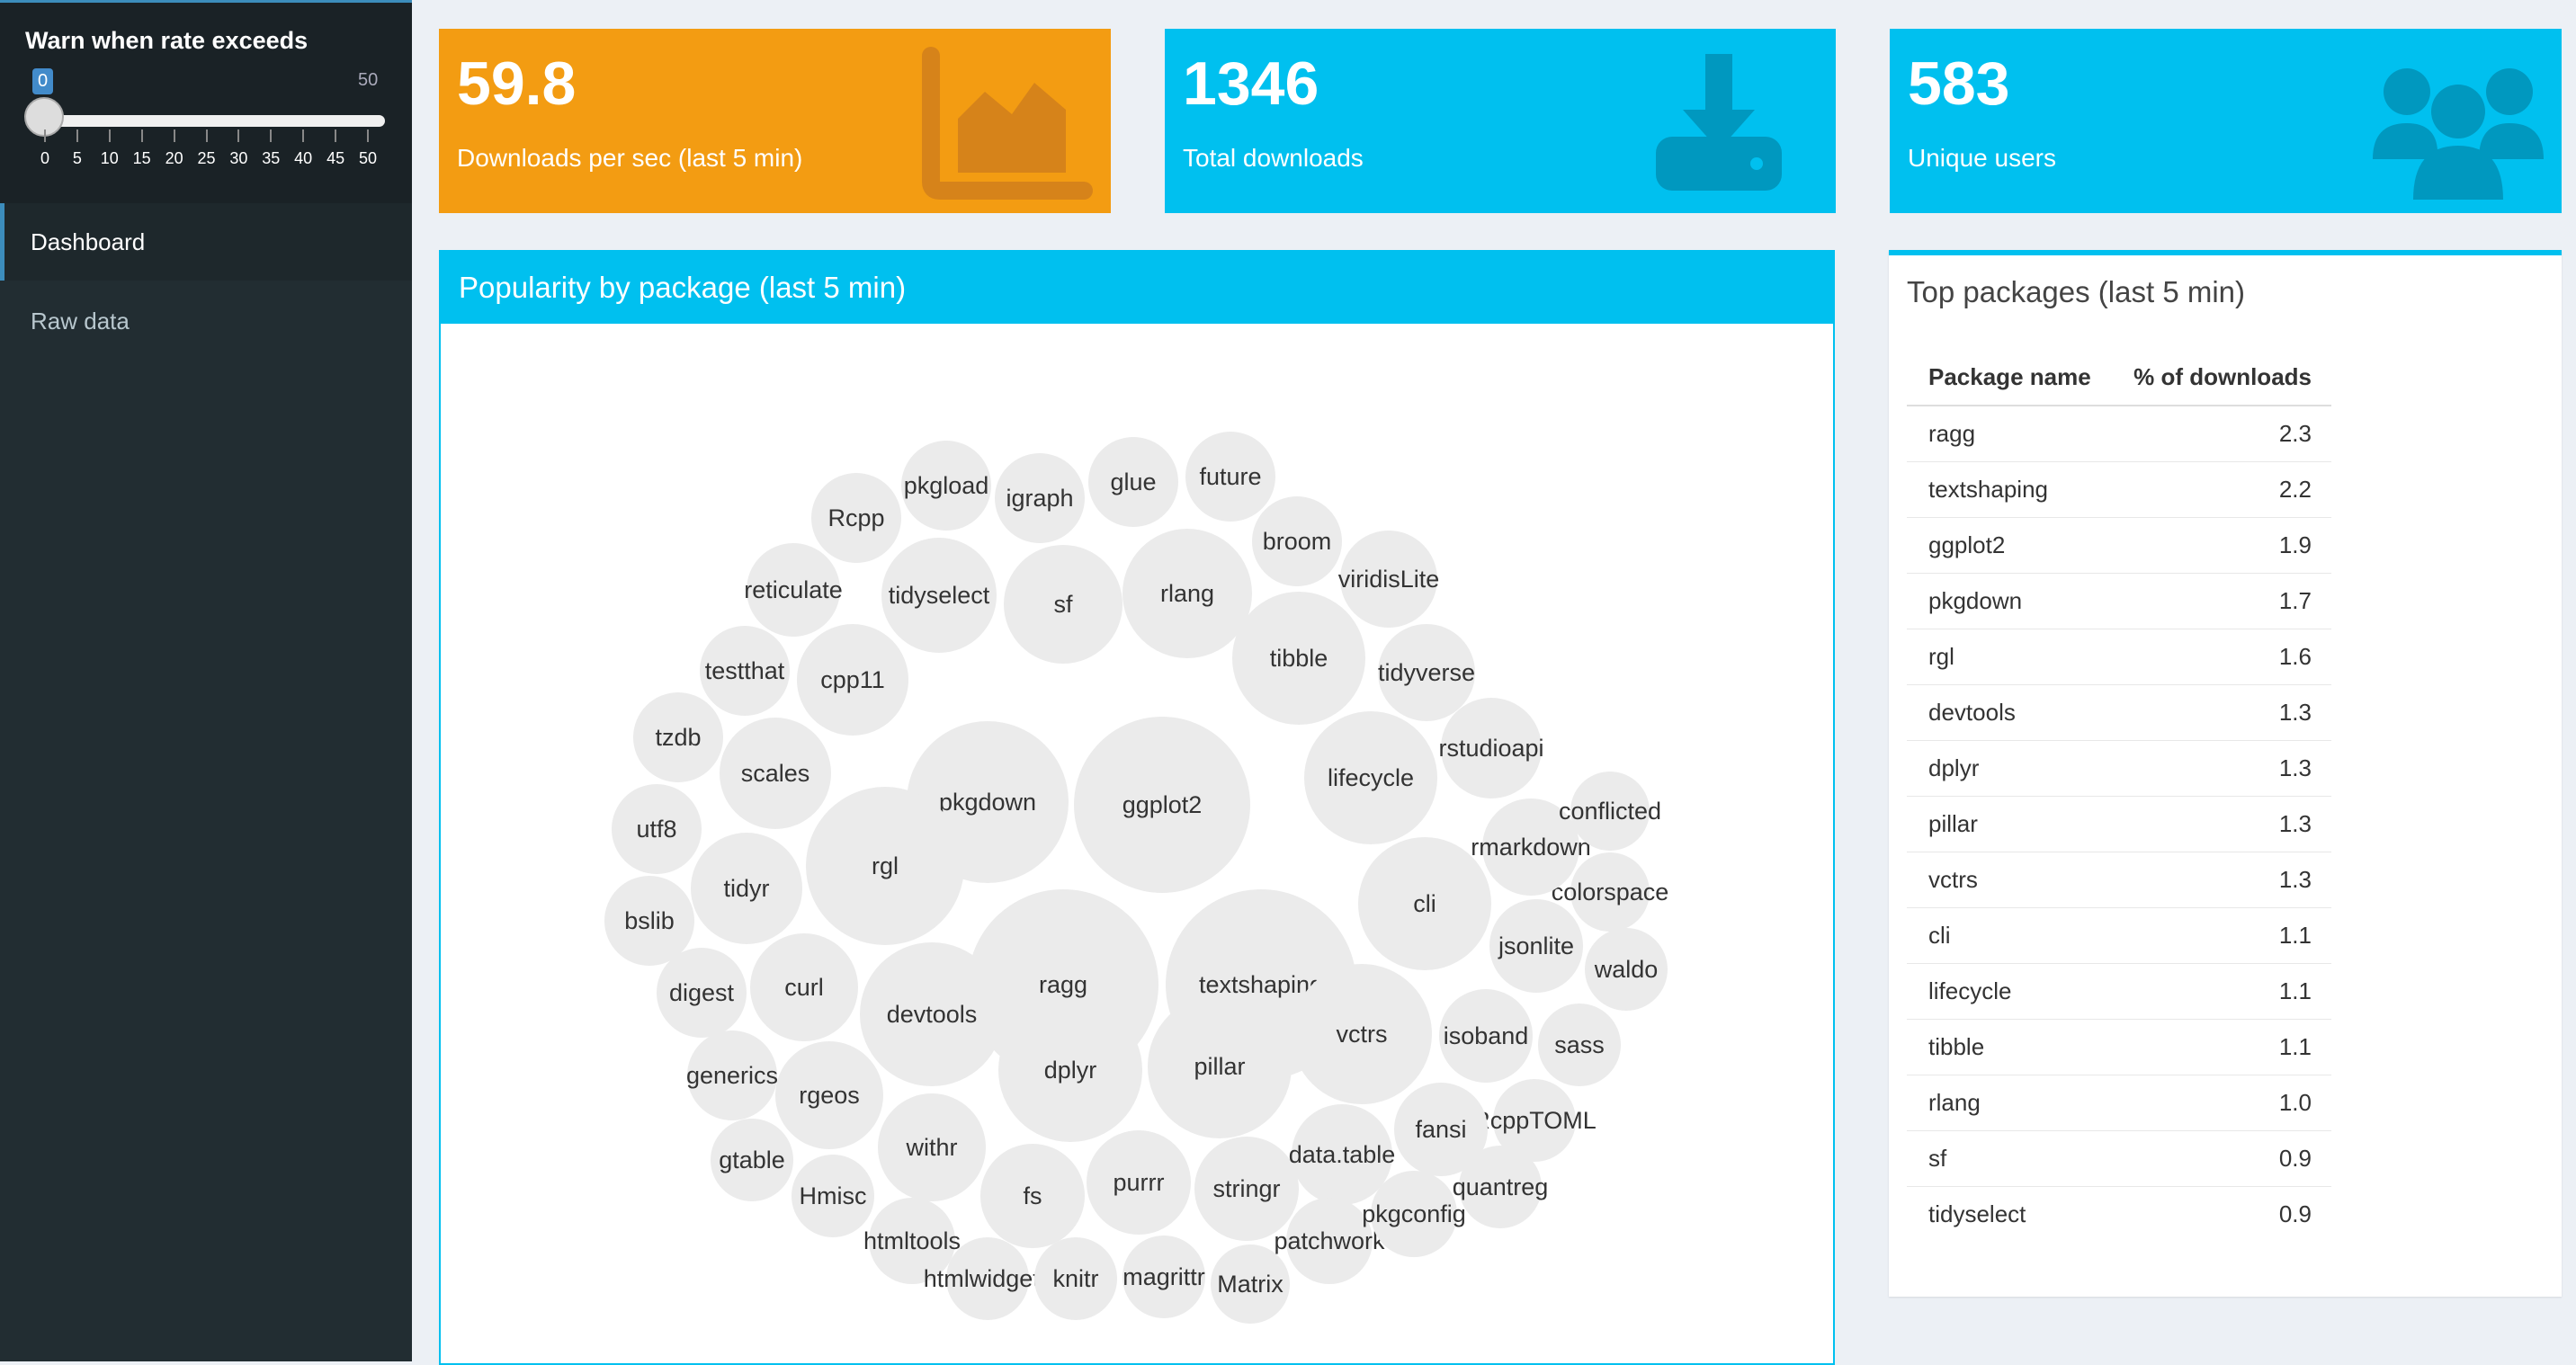 The image size is (2576, 1365). Describe the element at coordinates (1329, 1240) in the screenshot. I see `bubble-label: patchwork` at that location.